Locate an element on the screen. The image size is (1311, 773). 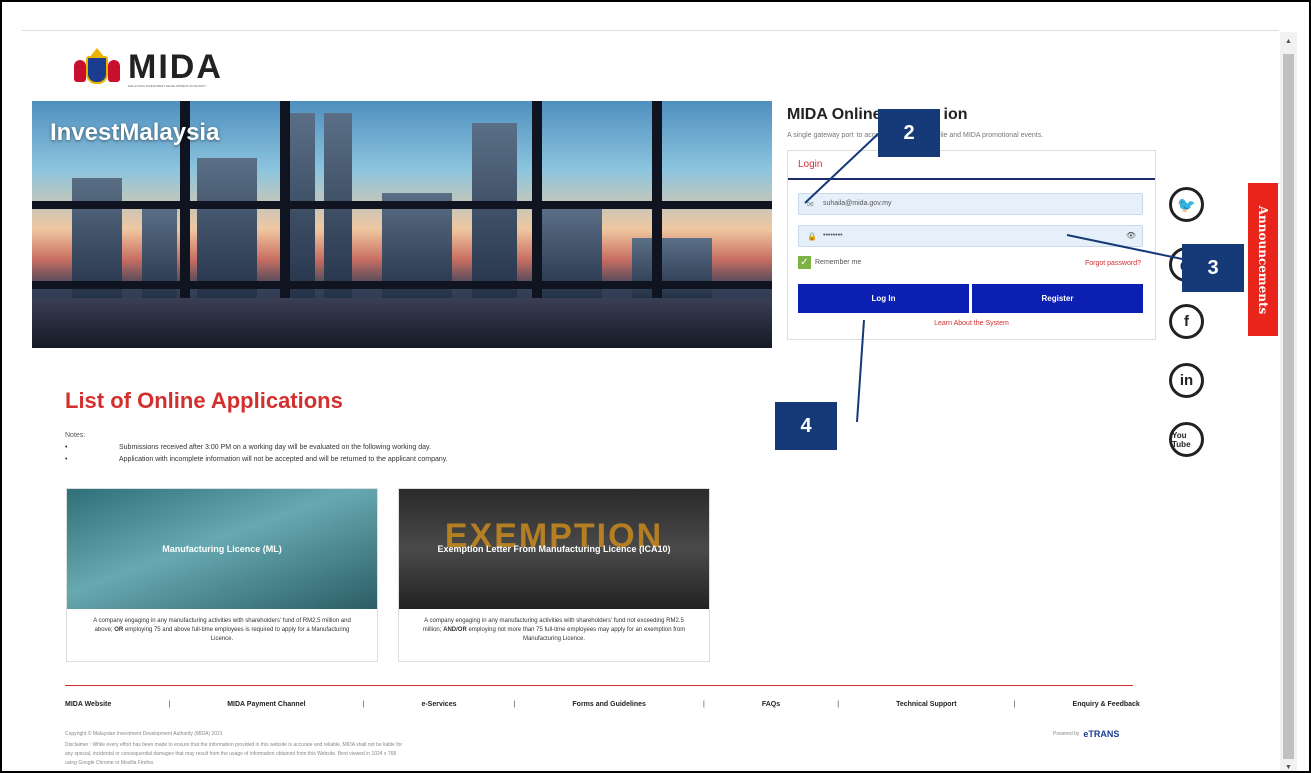
email-field: ✉ suhaila@mida.gov.my is located at coordinates (970, 204).